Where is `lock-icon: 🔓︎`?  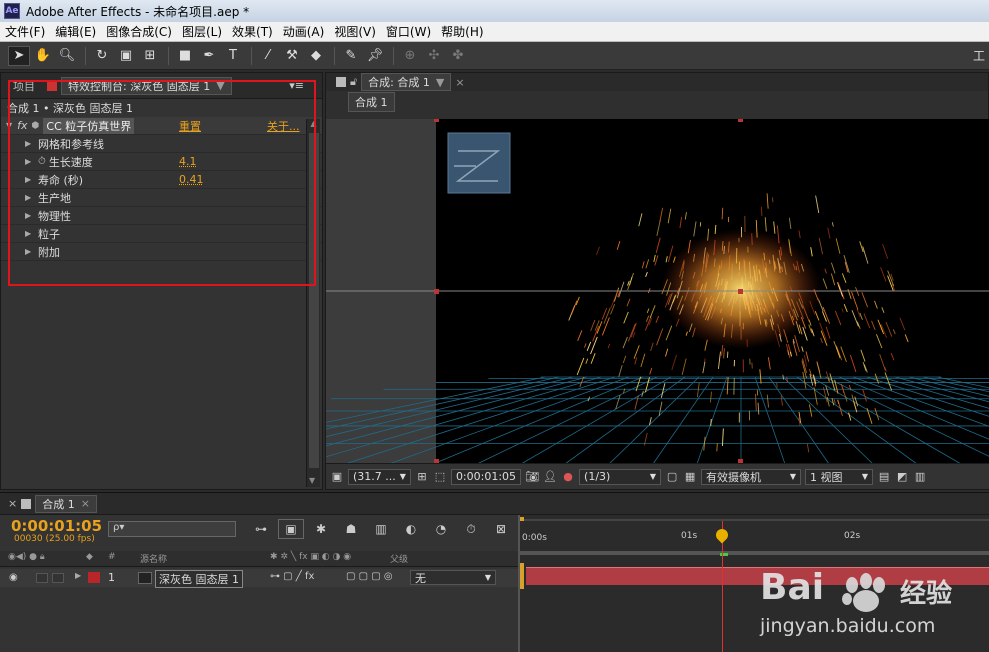
lock-icon: 🔓︎ is located at coordinates (353, 82).